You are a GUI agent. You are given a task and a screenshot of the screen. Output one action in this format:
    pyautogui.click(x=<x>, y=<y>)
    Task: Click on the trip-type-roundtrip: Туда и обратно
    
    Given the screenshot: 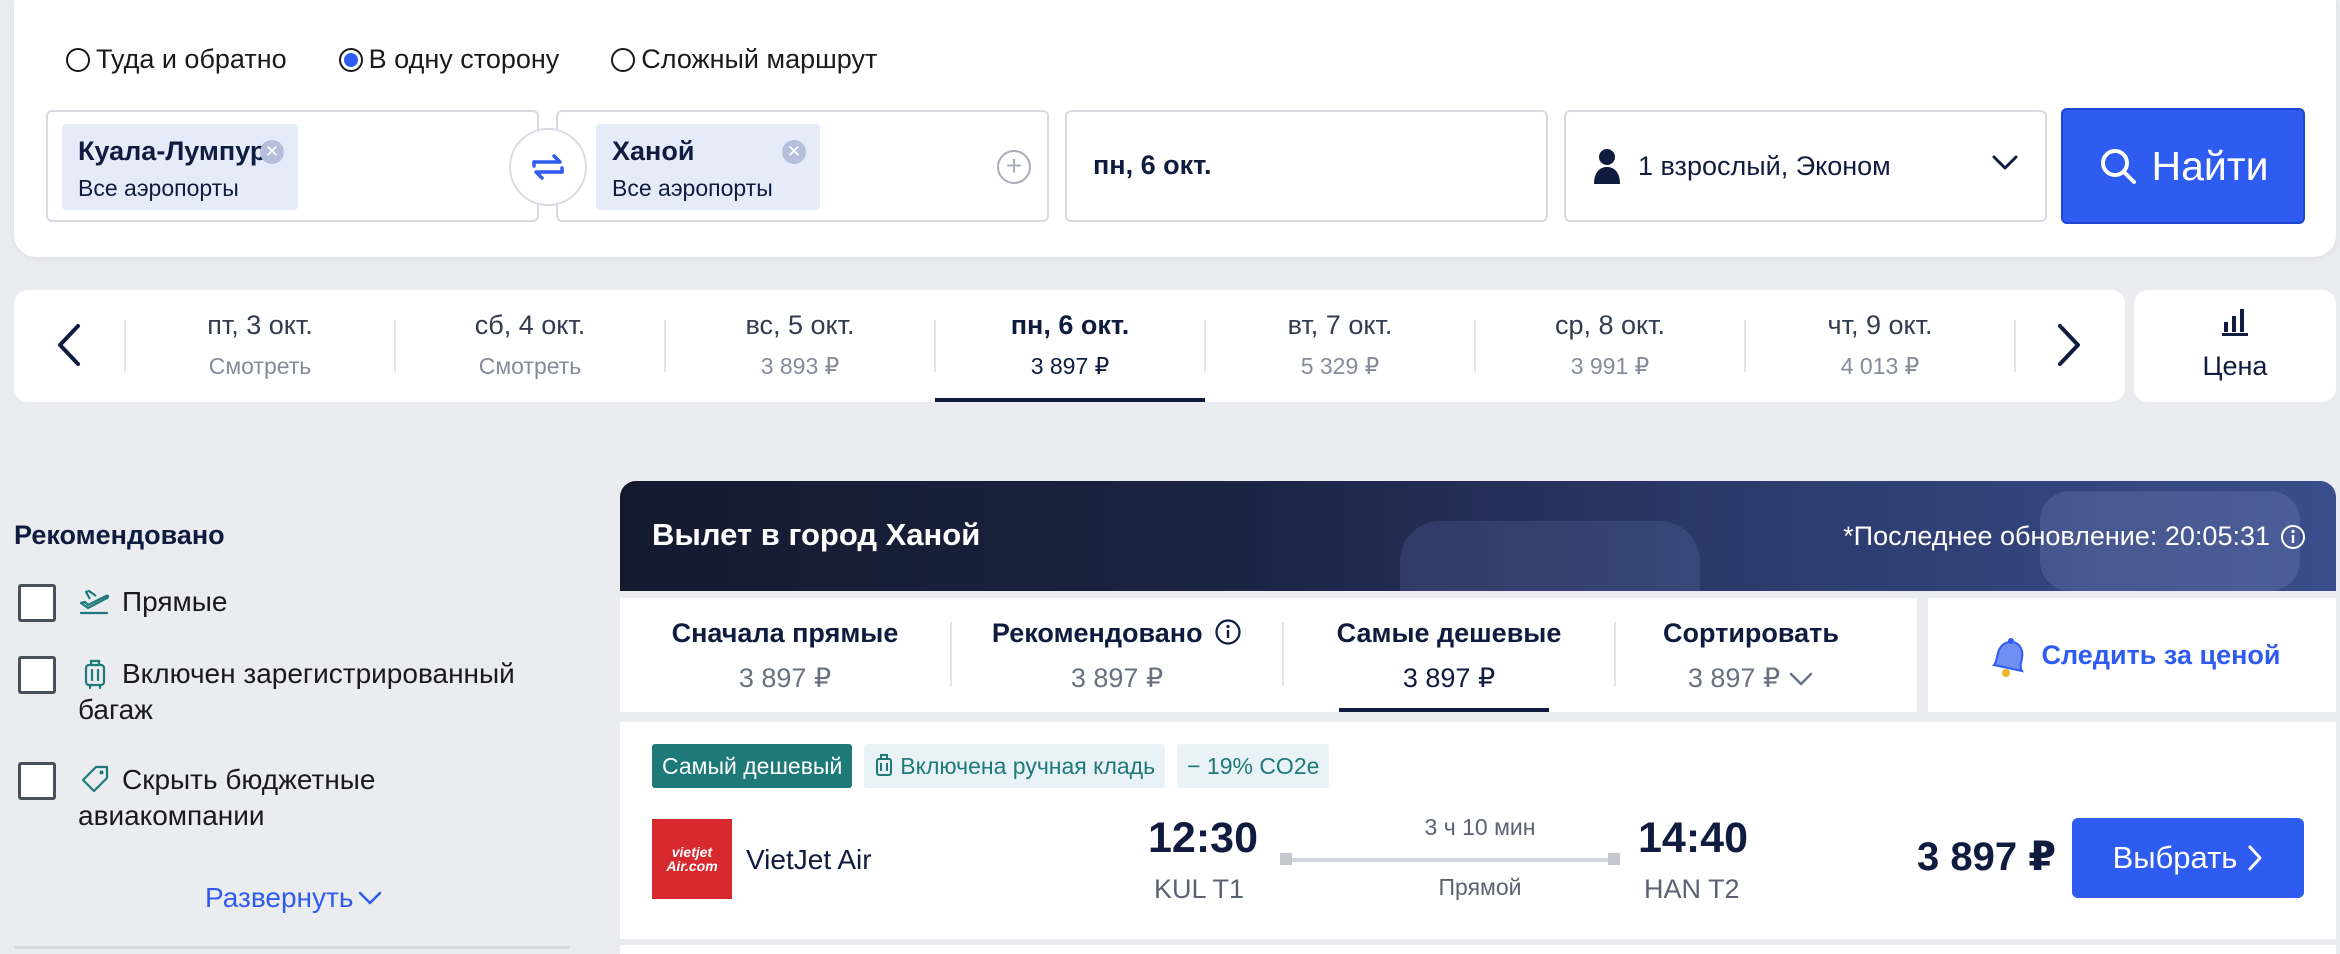 What is the action you would take?
    pyautogui.click(x=176, y=59)
    